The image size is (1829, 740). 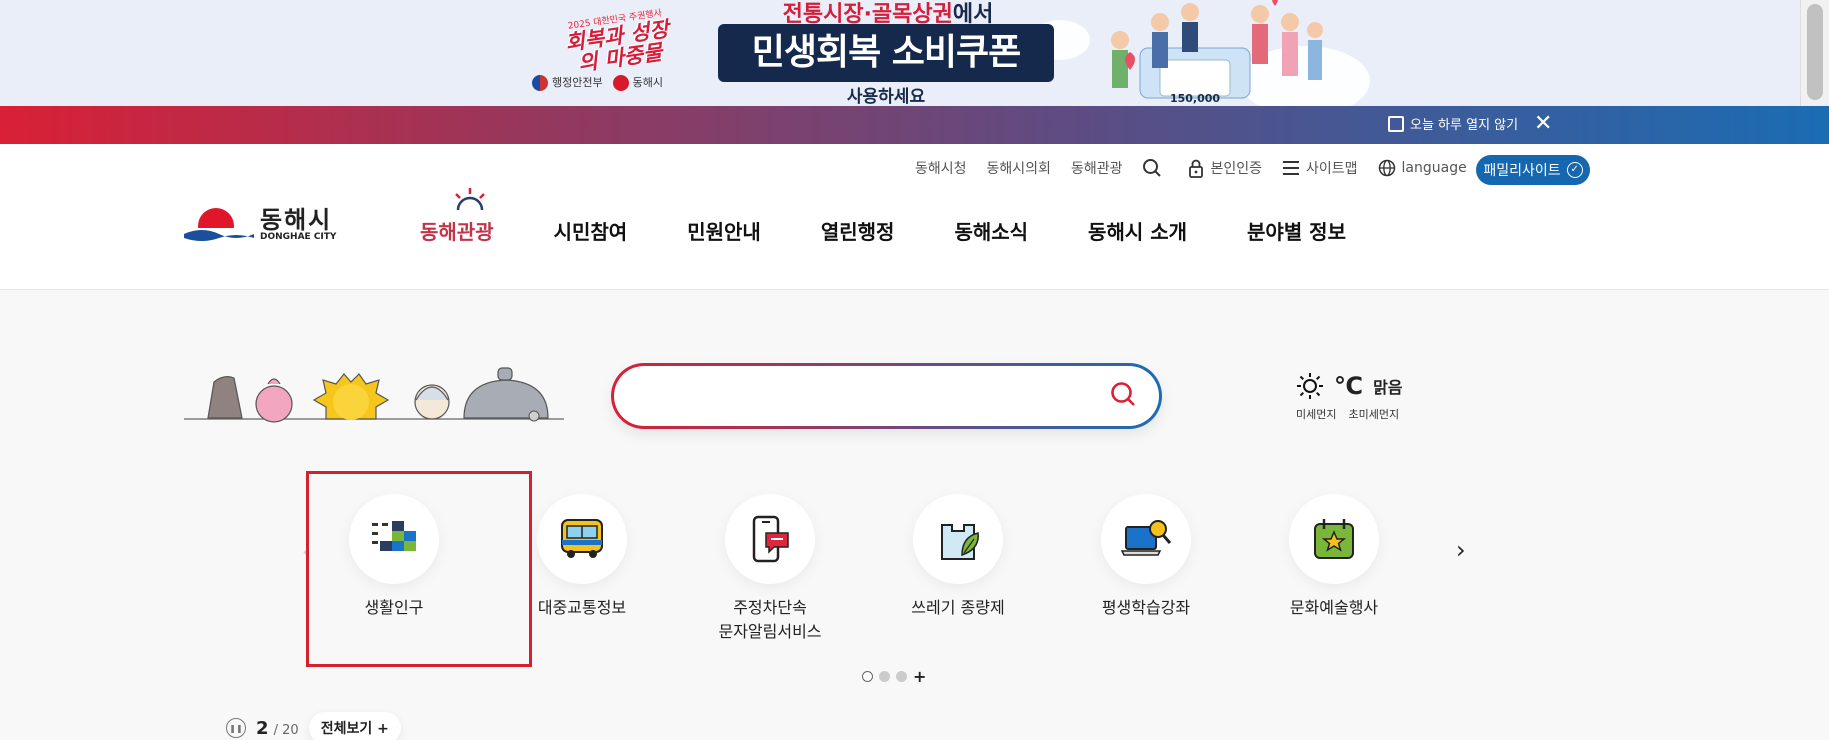 I want to click on fine-dust-label: 미세먼지, so click(x=1316, y=414).